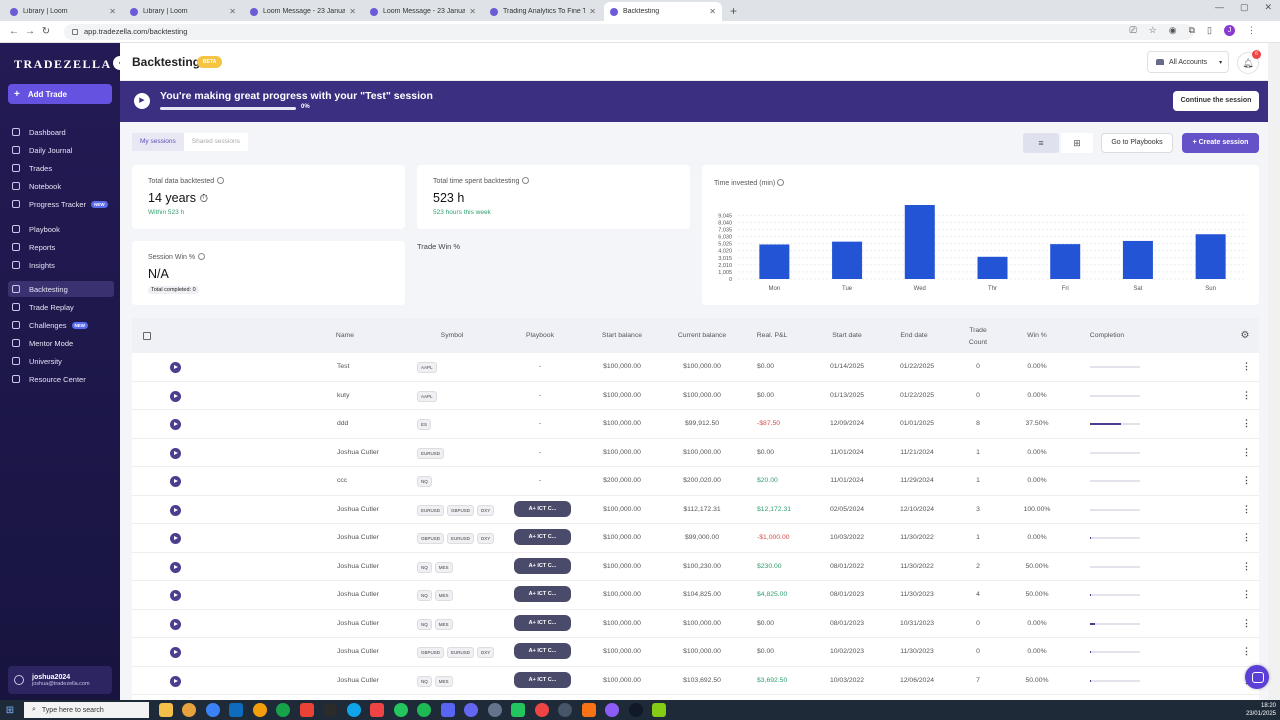 The width and height of the screenshot is (1280, 720). I want to click on cast-icon: ⎚, so click(1132, 30).